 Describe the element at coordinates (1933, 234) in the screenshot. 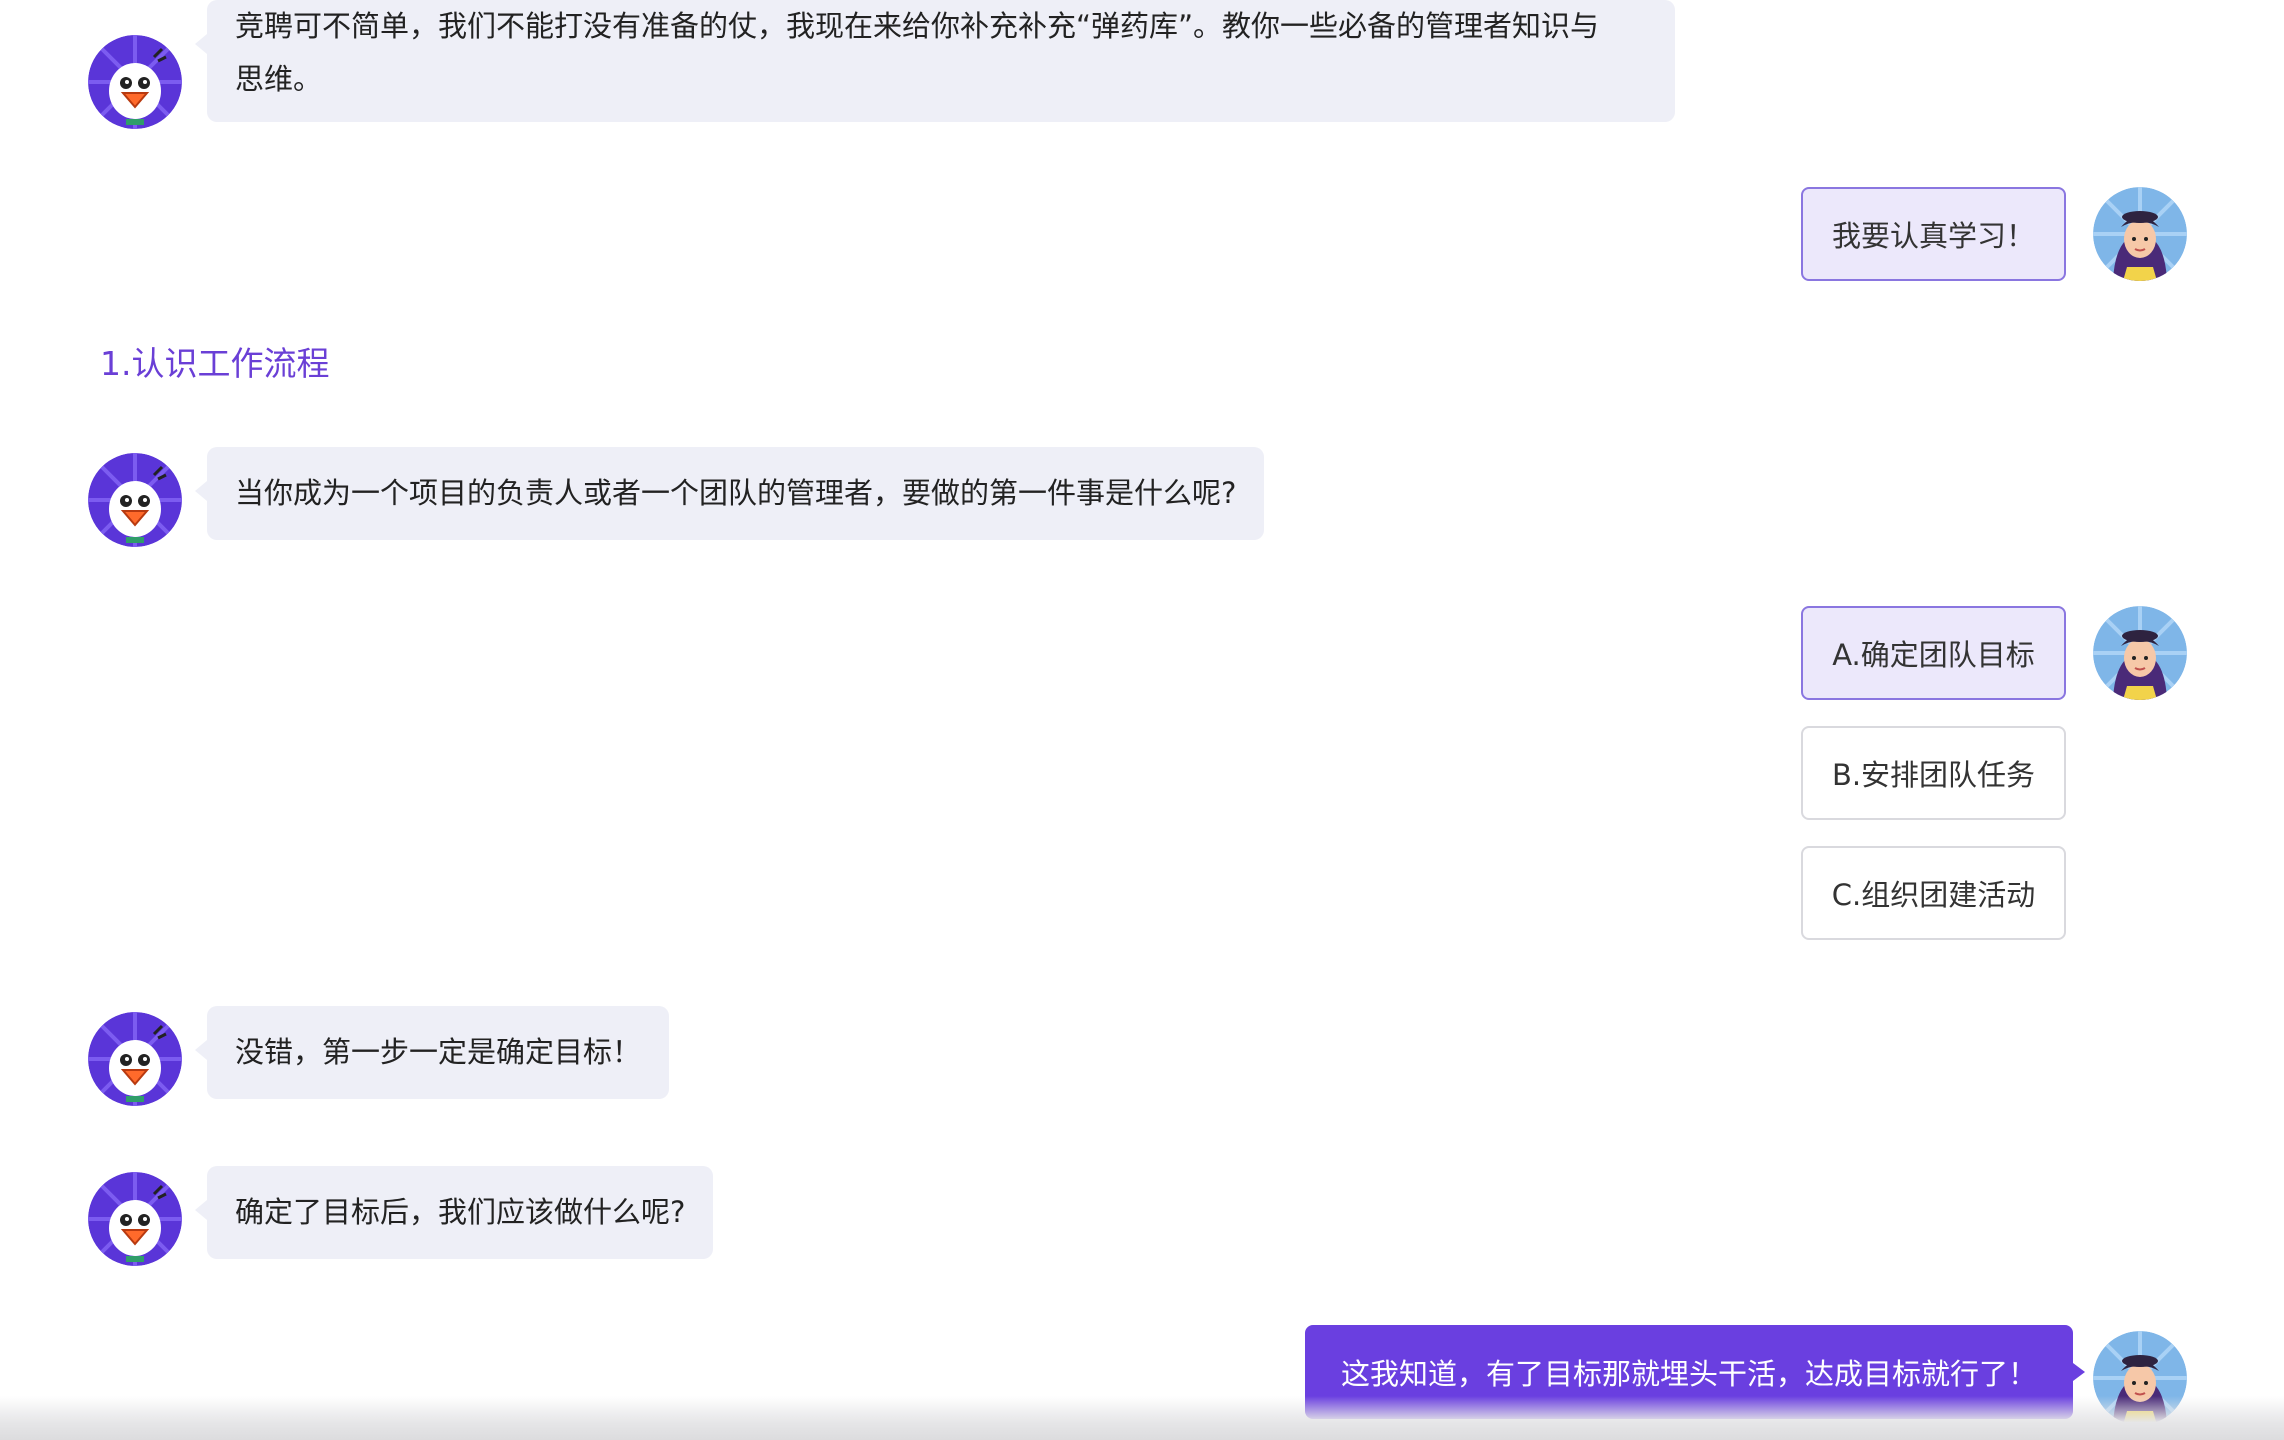

I see `user-message-study: 我要认真学习！` at that location.